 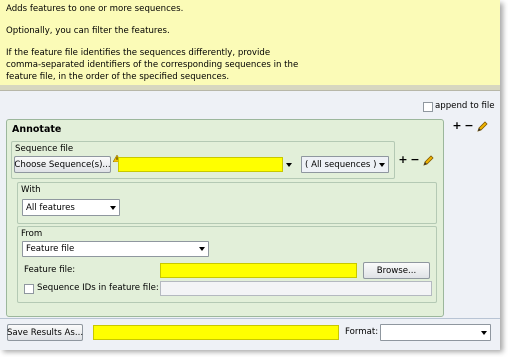 I want to click on sequence-ids-input, so click(x=296, y=288).